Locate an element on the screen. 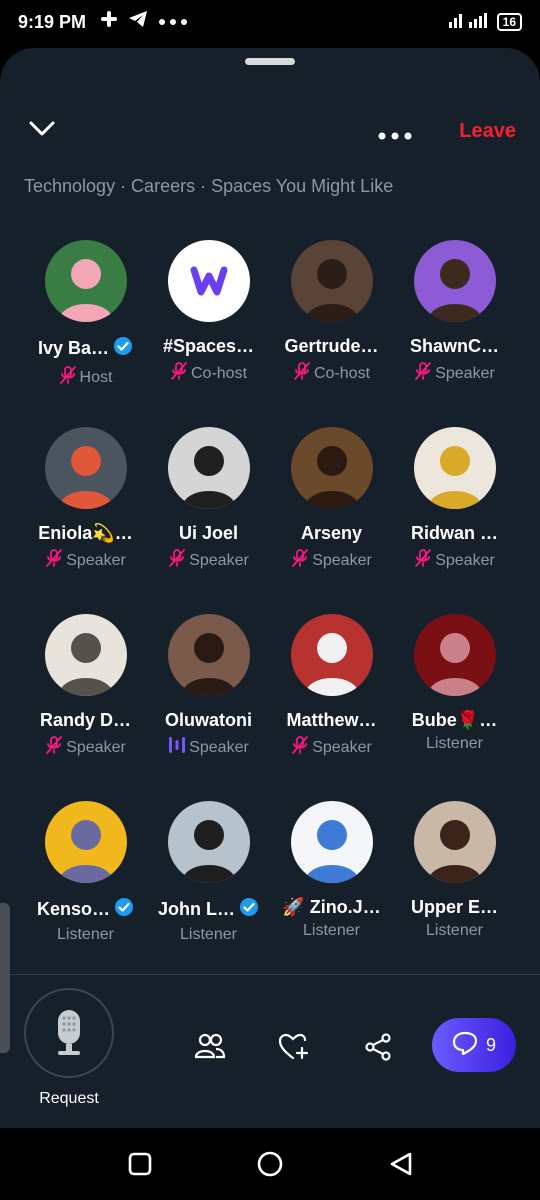 This screenshot has width=540, height=1200. participant-card: Ui Joel Speaker is located at coordinates (208, 500).